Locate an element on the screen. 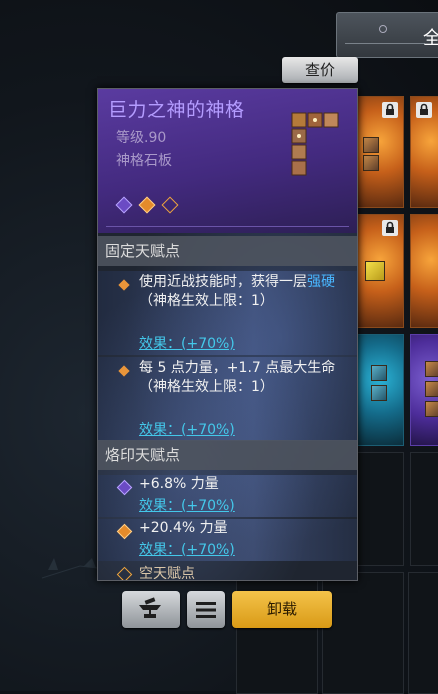  fixed-talent-header: 固定天赋点 is located at coordinates (227, 251).